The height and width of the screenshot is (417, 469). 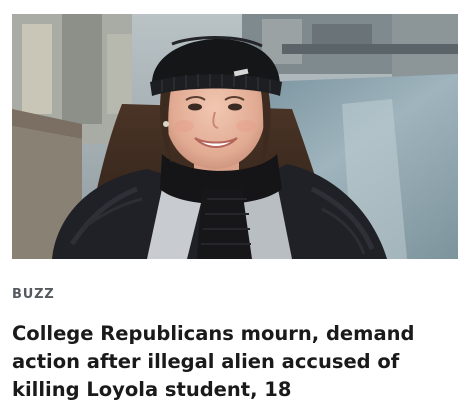 I want to click on category-label: BUZZ, so click(x=33, y=294).